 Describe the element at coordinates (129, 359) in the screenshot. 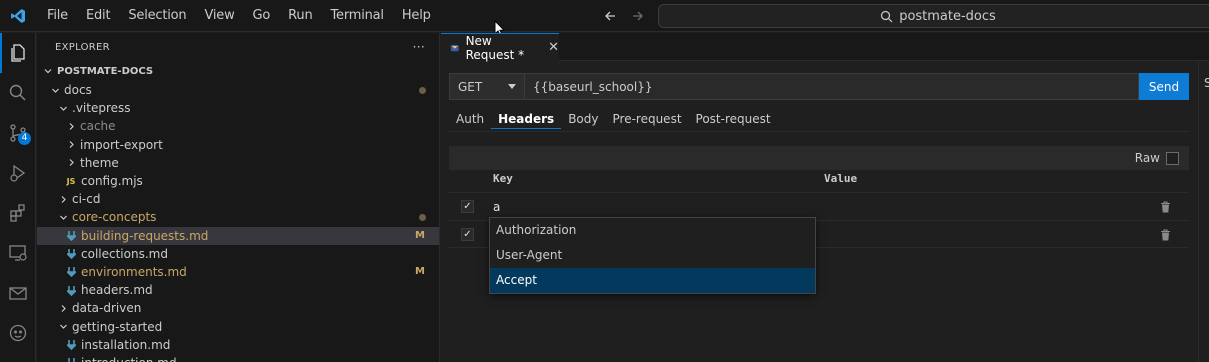

I see `tree-item-label: introduction.md` at that location.